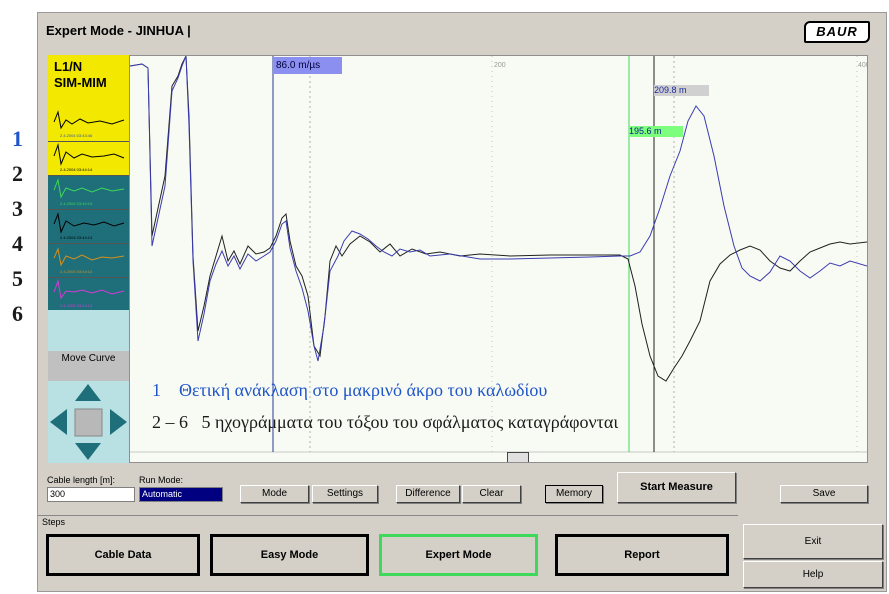 The image size is (889, 594). Describe the element at coordinates (388, 515) in the screenshot. I see `steps-divider` at that location.